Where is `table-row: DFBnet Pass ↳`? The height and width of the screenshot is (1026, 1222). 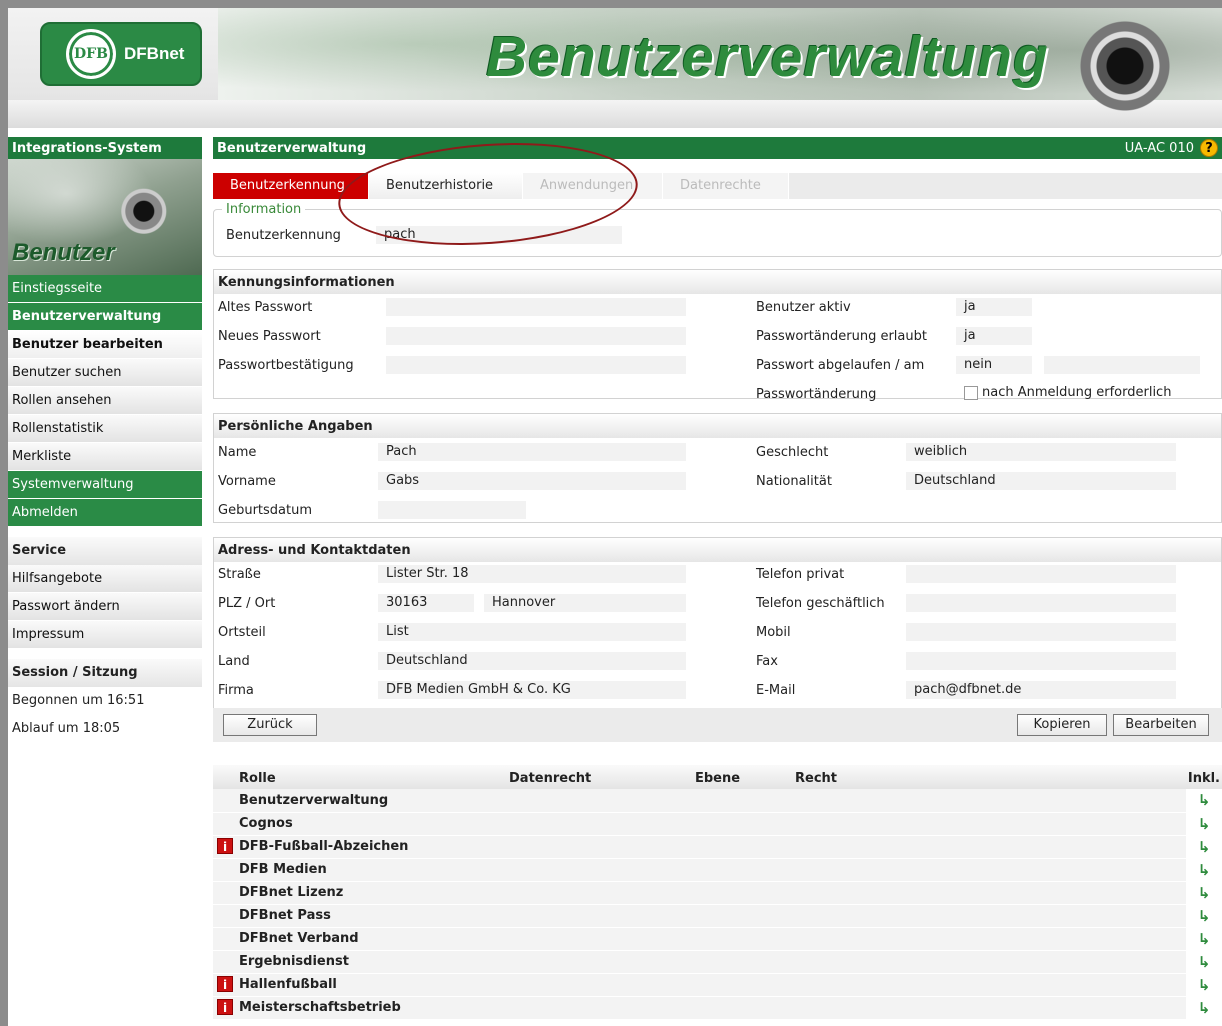
table-row: DFBnet Pass ↳ is located at coordinates (717, 916).